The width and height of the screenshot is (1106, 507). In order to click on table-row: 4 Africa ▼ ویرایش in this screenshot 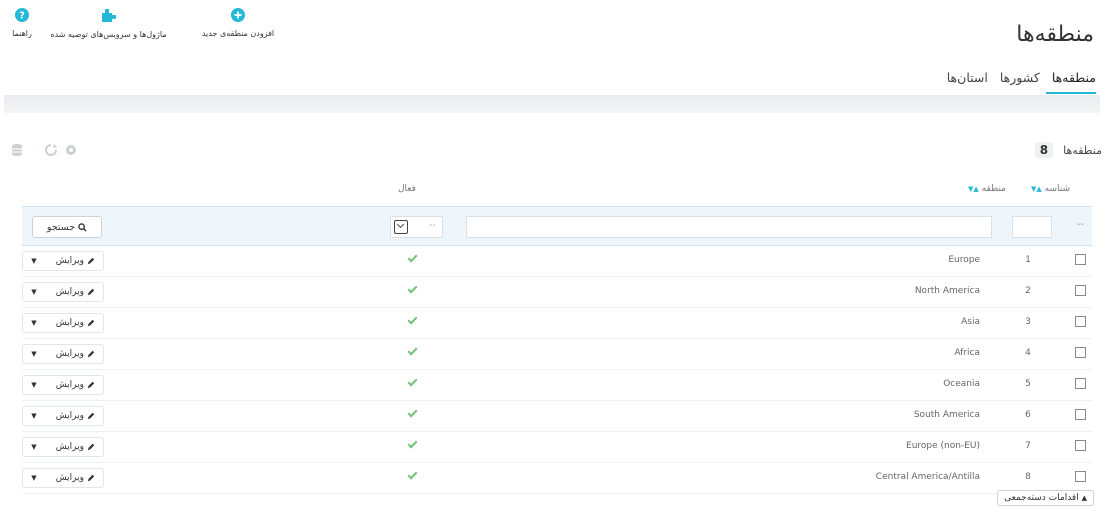, I will do `click(557, 354)`.